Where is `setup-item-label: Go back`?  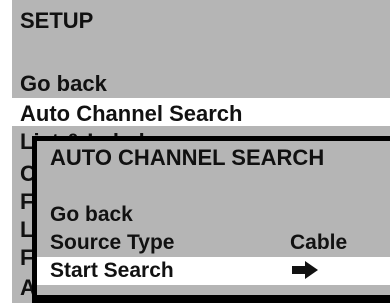
setup-item-label: Go back is located at coordinates (63, 83).